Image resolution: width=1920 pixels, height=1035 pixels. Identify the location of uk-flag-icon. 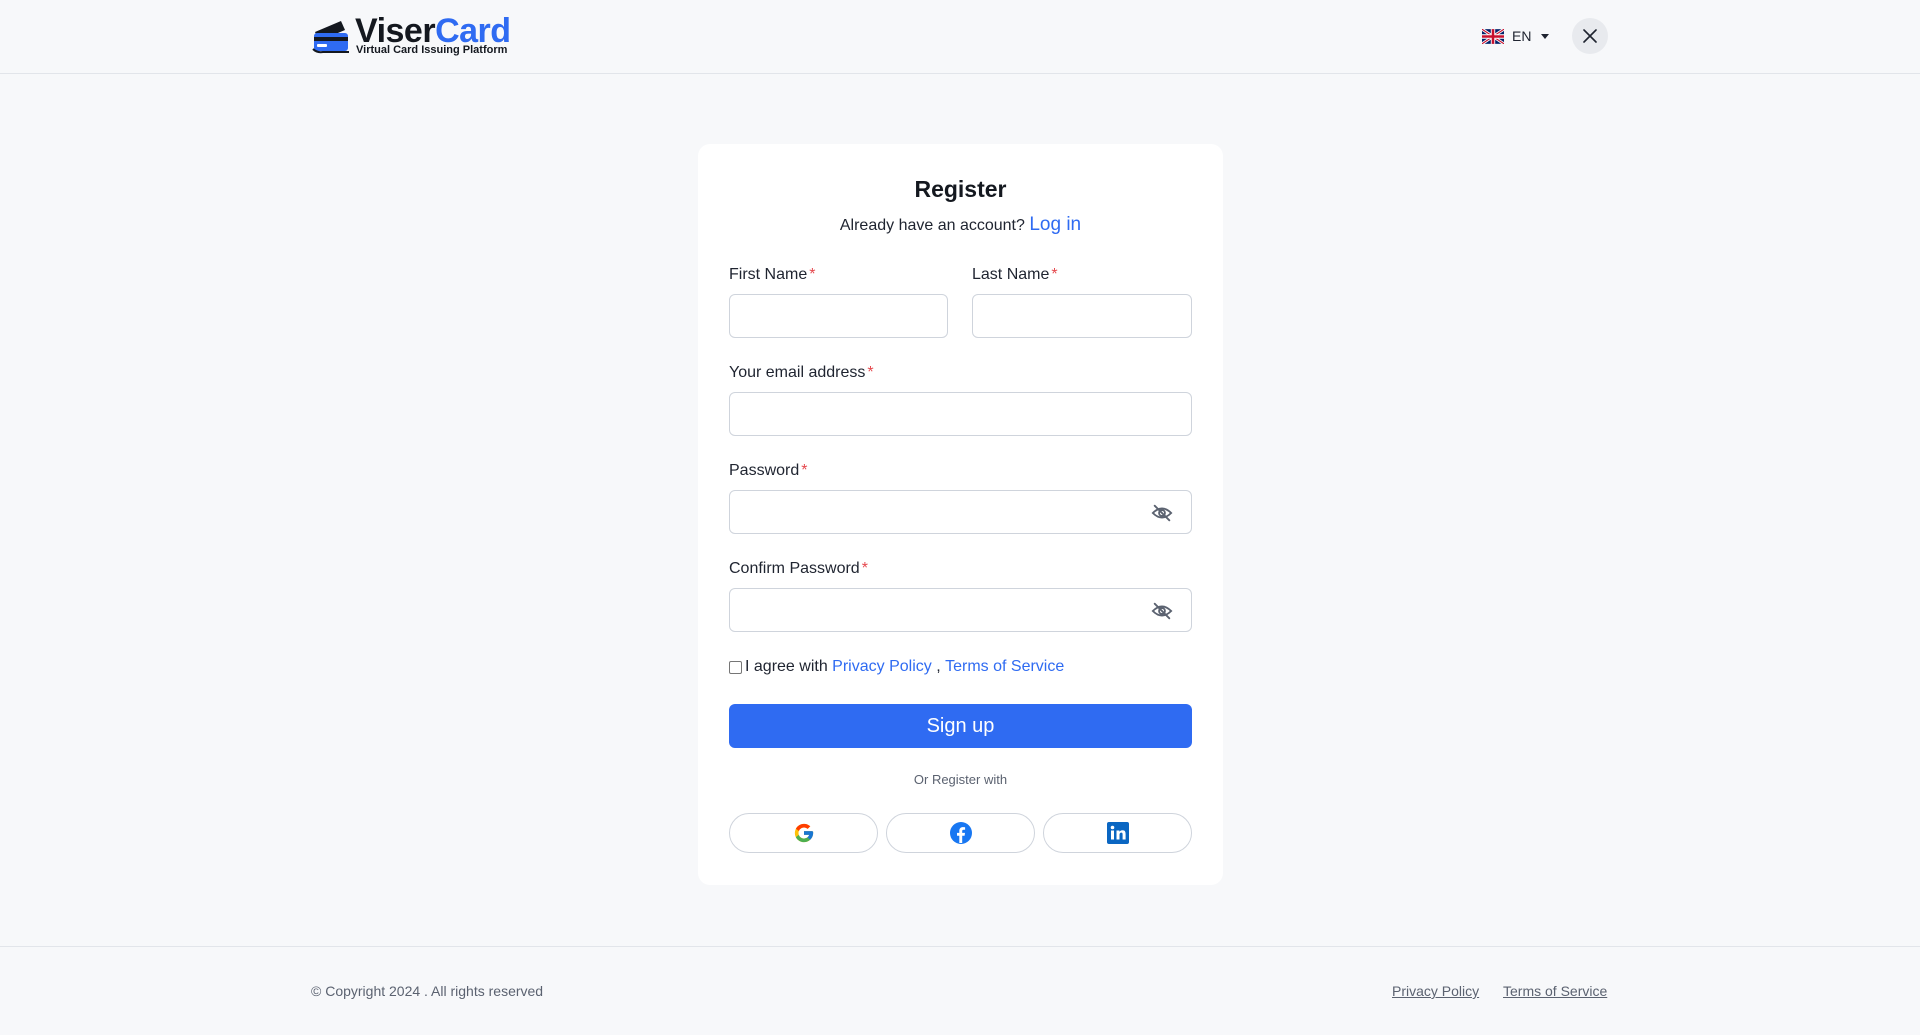
(1493, 36).